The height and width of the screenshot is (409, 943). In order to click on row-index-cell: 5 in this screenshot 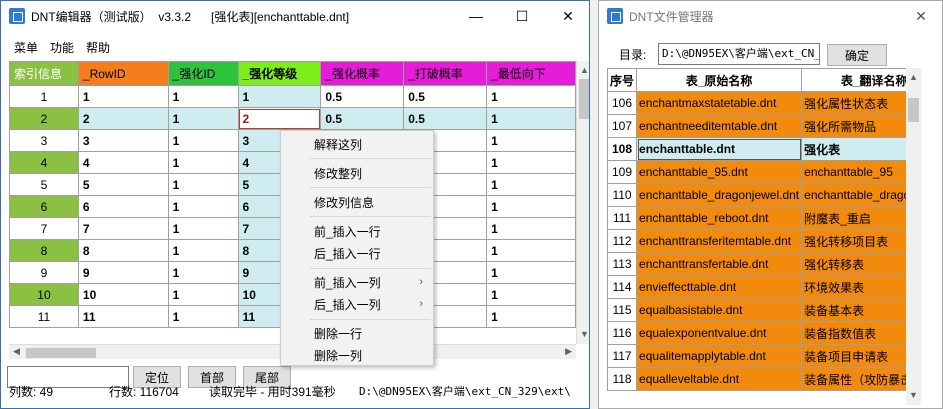, I will do `click(44, 184)`.